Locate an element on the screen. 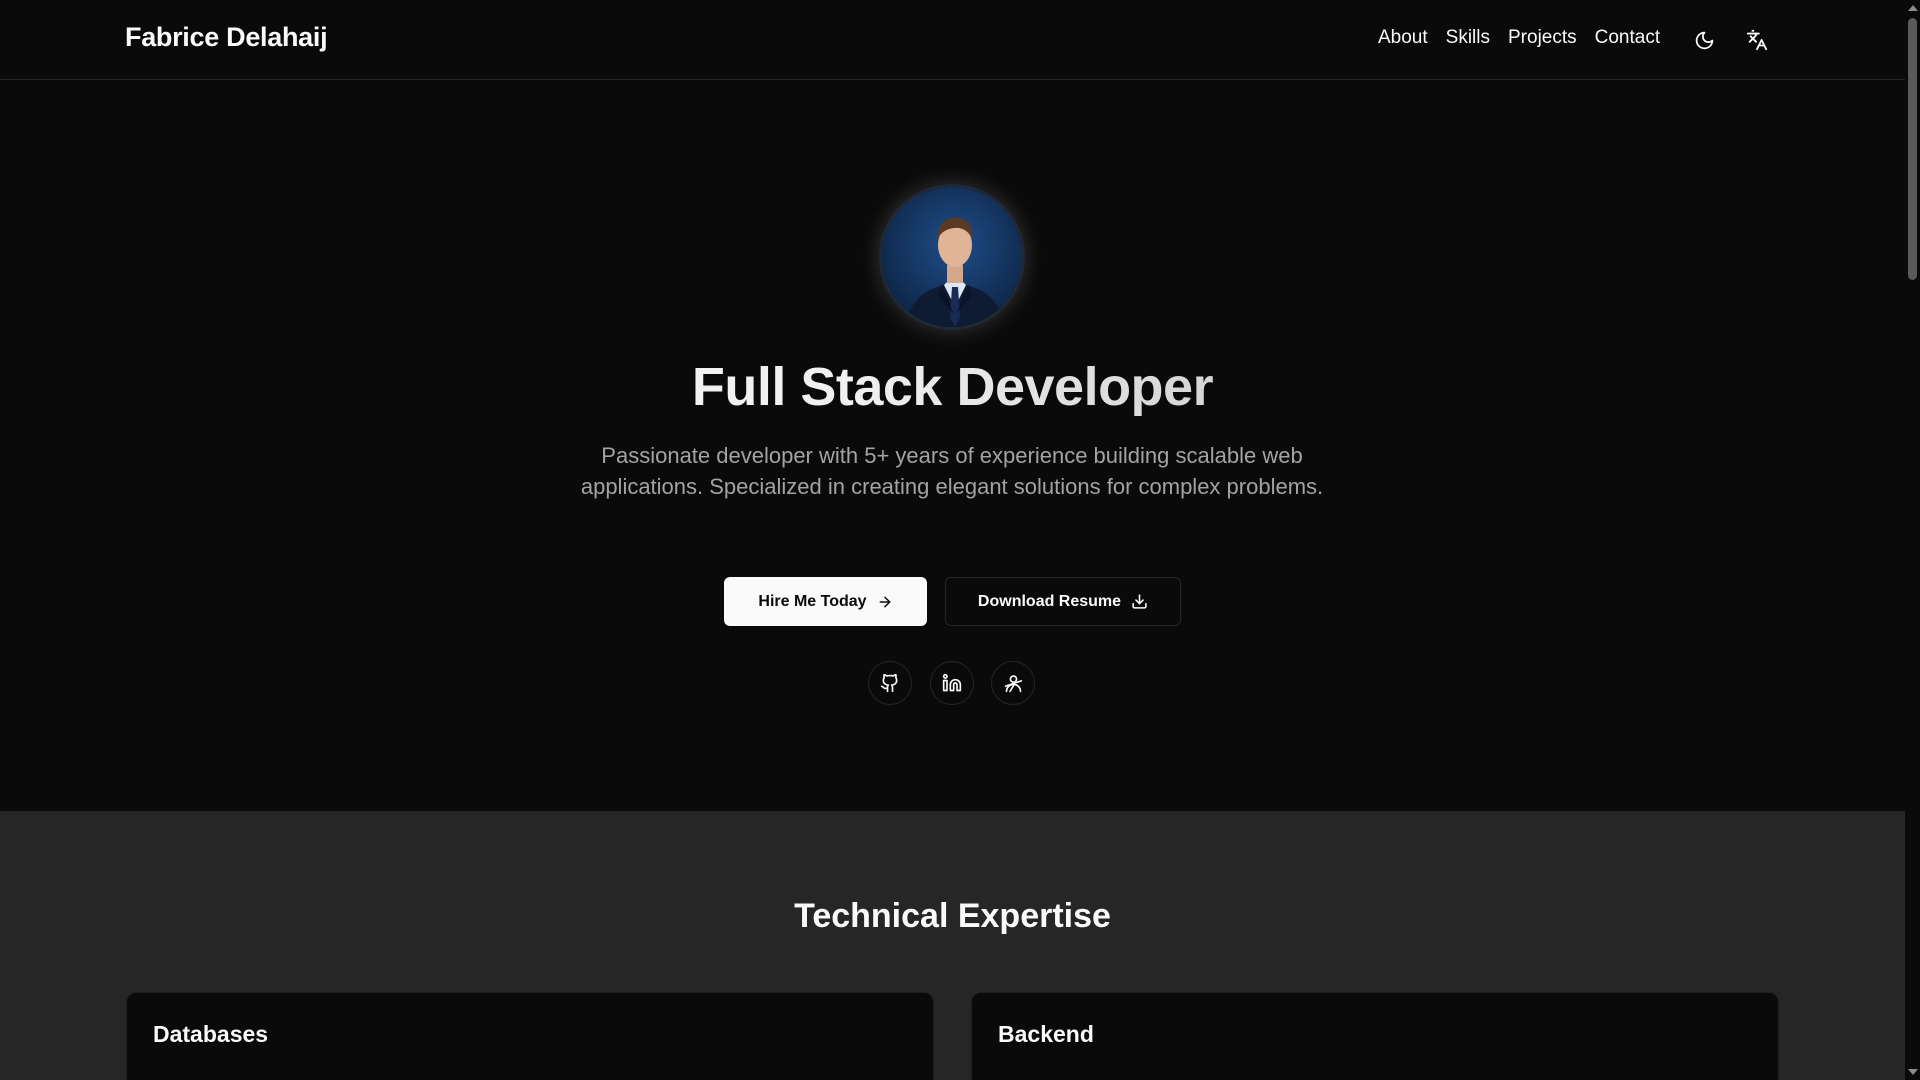 Image resolution: width=1920 pixels, height=1080 pixels. nav-link-contact: Contact is located at coordinates (1627, 38).